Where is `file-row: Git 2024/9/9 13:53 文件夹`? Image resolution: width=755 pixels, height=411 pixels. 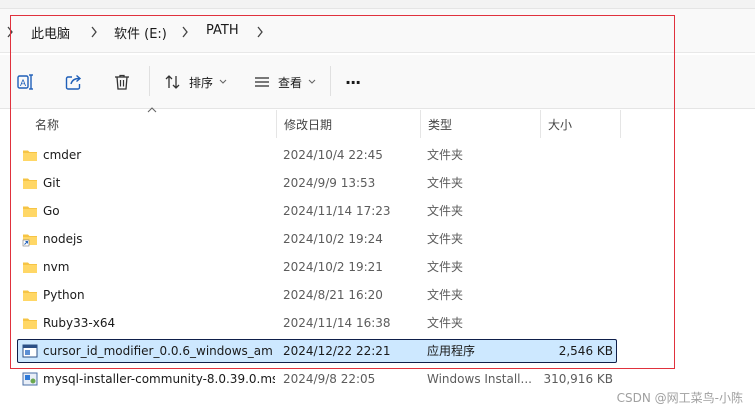 file-row: Git 2024/9/9 13:53 文件夹 is located at coordinates (317, 183).